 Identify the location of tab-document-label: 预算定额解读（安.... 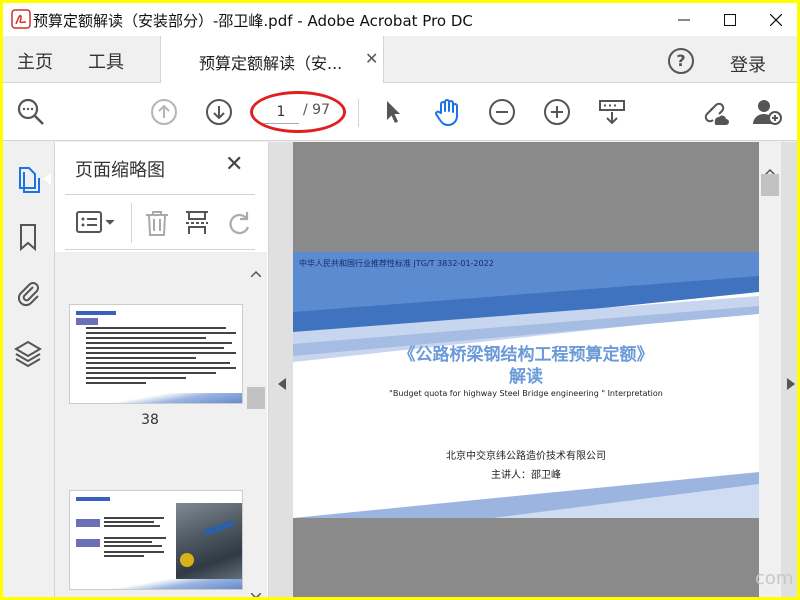
(271, 63).